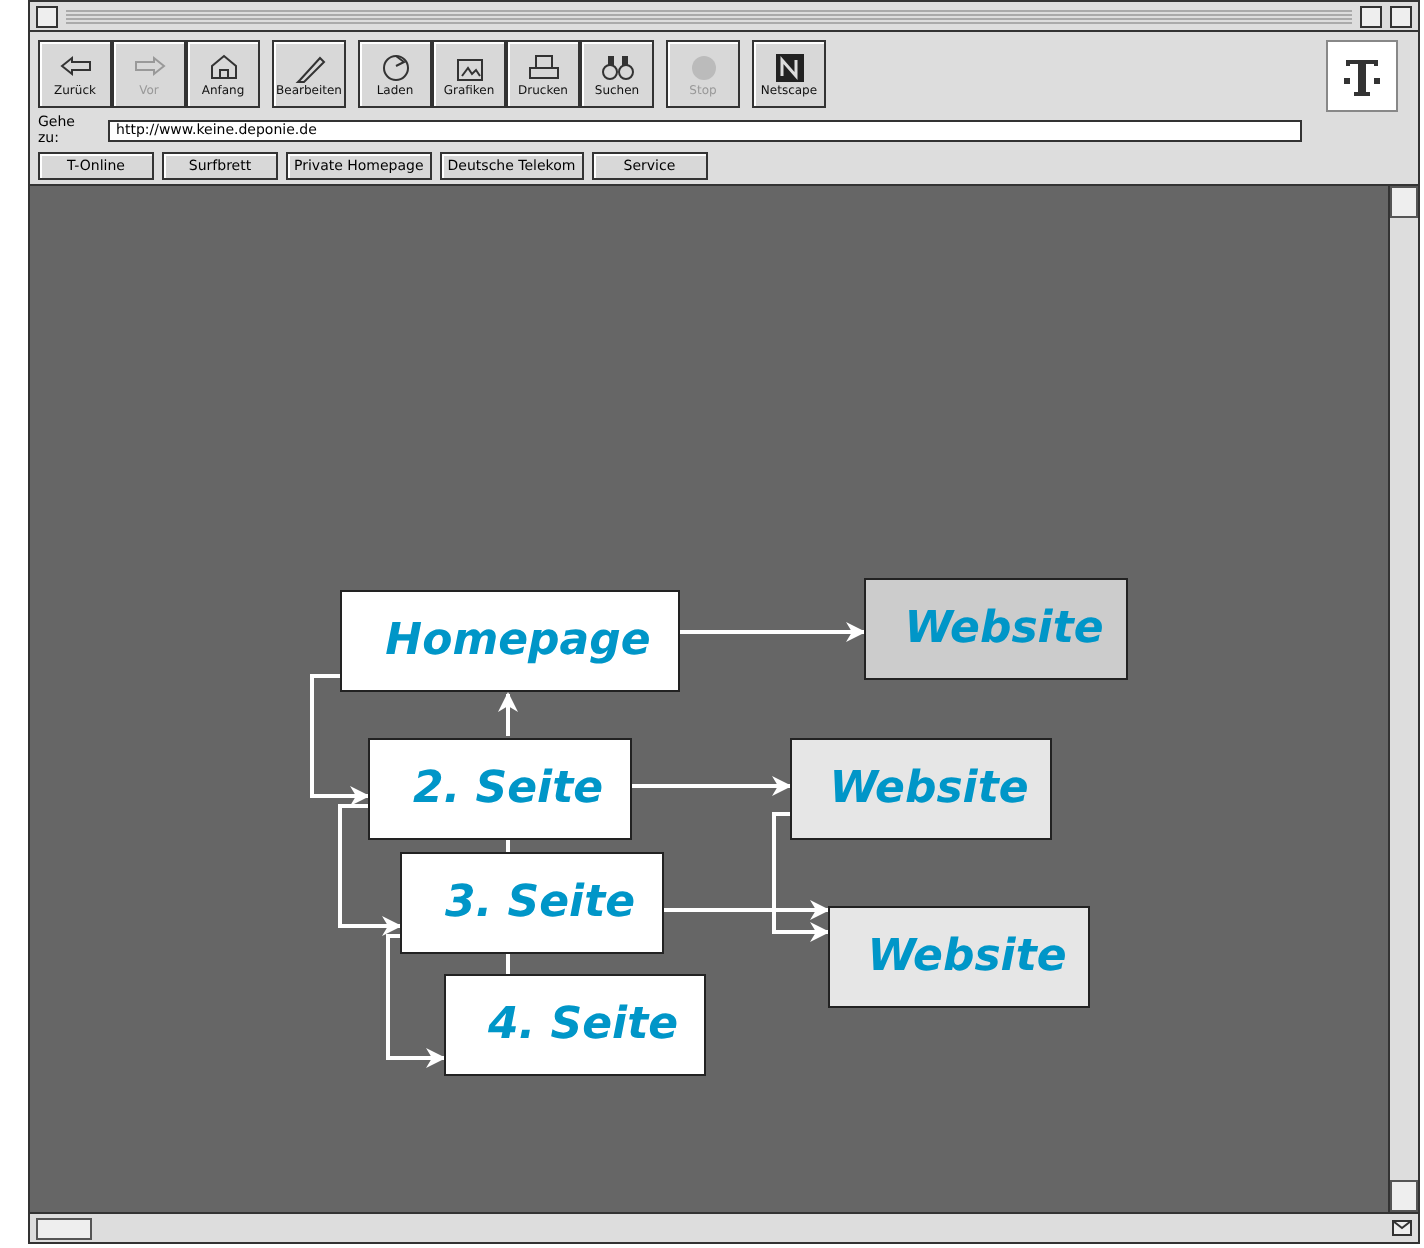 The width and height of the screenshot is (1424, 1248). What do you see at coordinates (1404, 1196) in the screenshot?
I see `scroll-down-button` at bounding box center [1404, 1196].